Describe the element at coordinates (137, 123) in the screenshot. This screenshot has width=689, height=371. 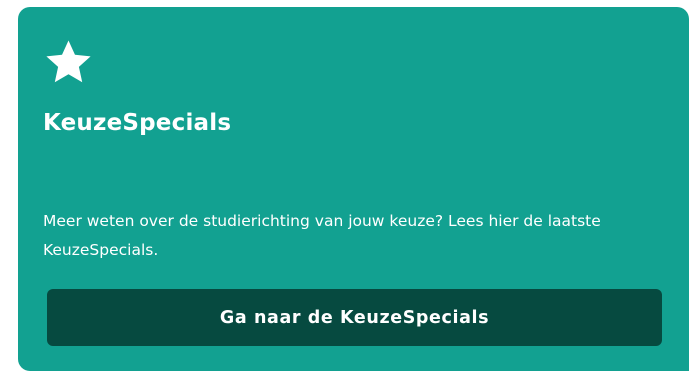
I see `card-title: KeuzeSpecials` at that location.